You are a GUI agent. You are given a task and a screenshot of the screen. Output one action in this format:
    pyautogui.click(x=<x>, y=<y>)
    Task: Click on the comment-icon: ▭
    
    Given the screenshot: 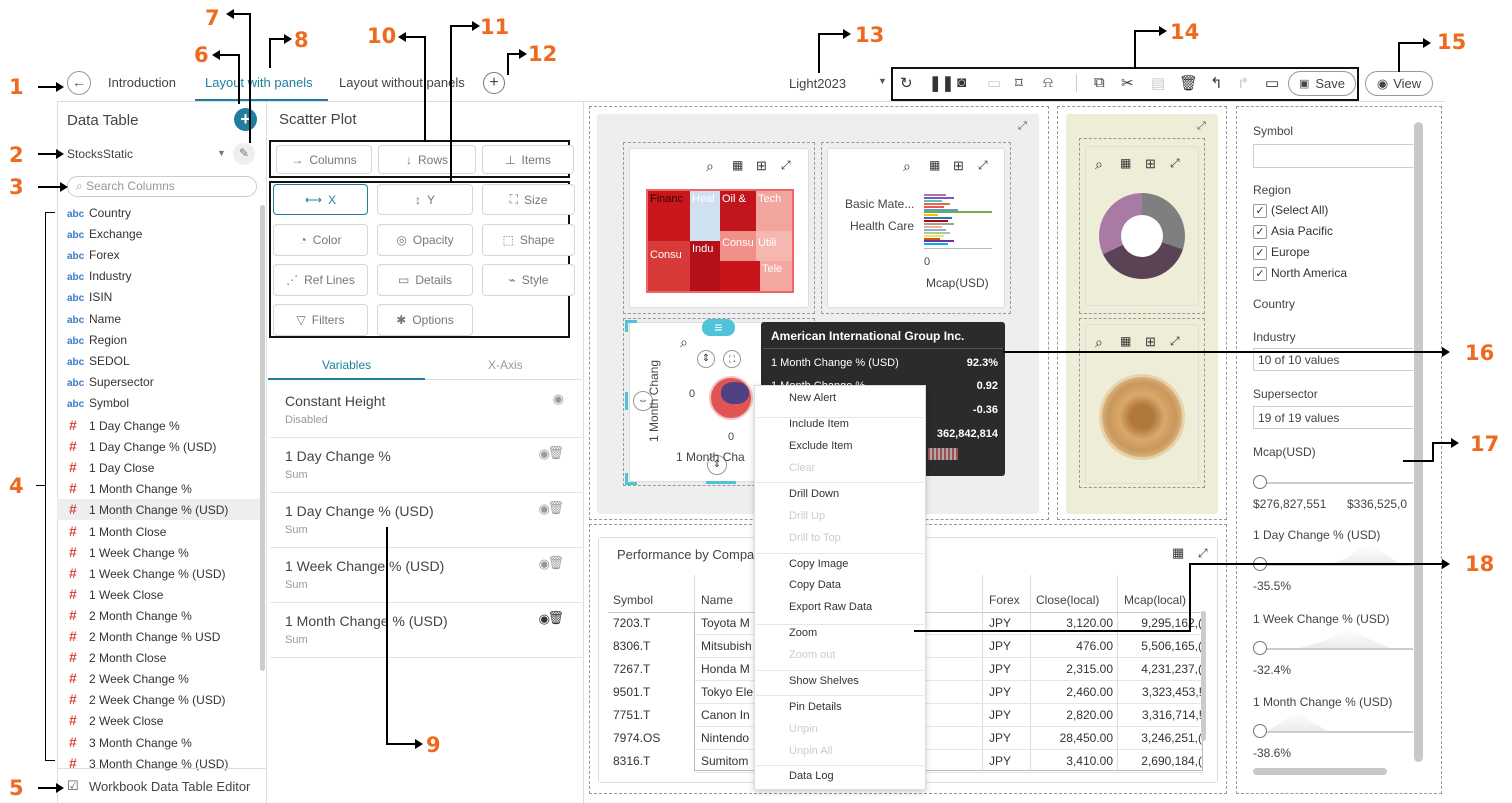 What is the action you would take?
    pyautogui.click(x=1272, y=83)
    